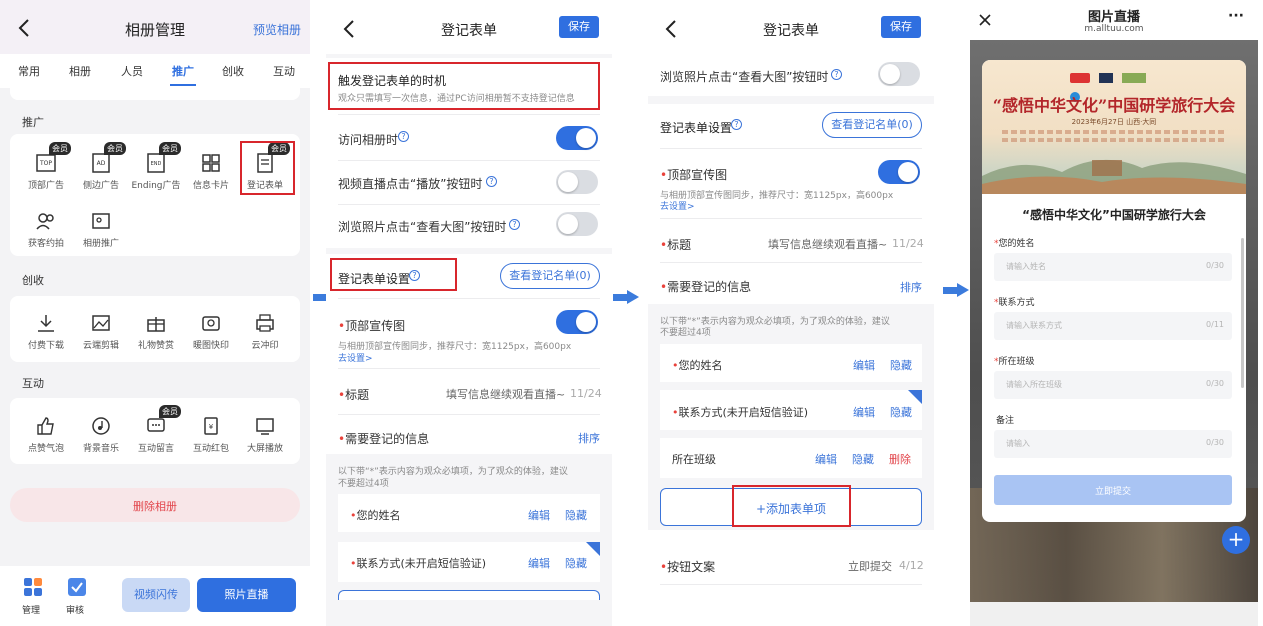 The image size is (1263, 626). Describe the element at coordinates (156, 429) in the screenshot. I see `interact-message: 会员 互动留言` at that location.